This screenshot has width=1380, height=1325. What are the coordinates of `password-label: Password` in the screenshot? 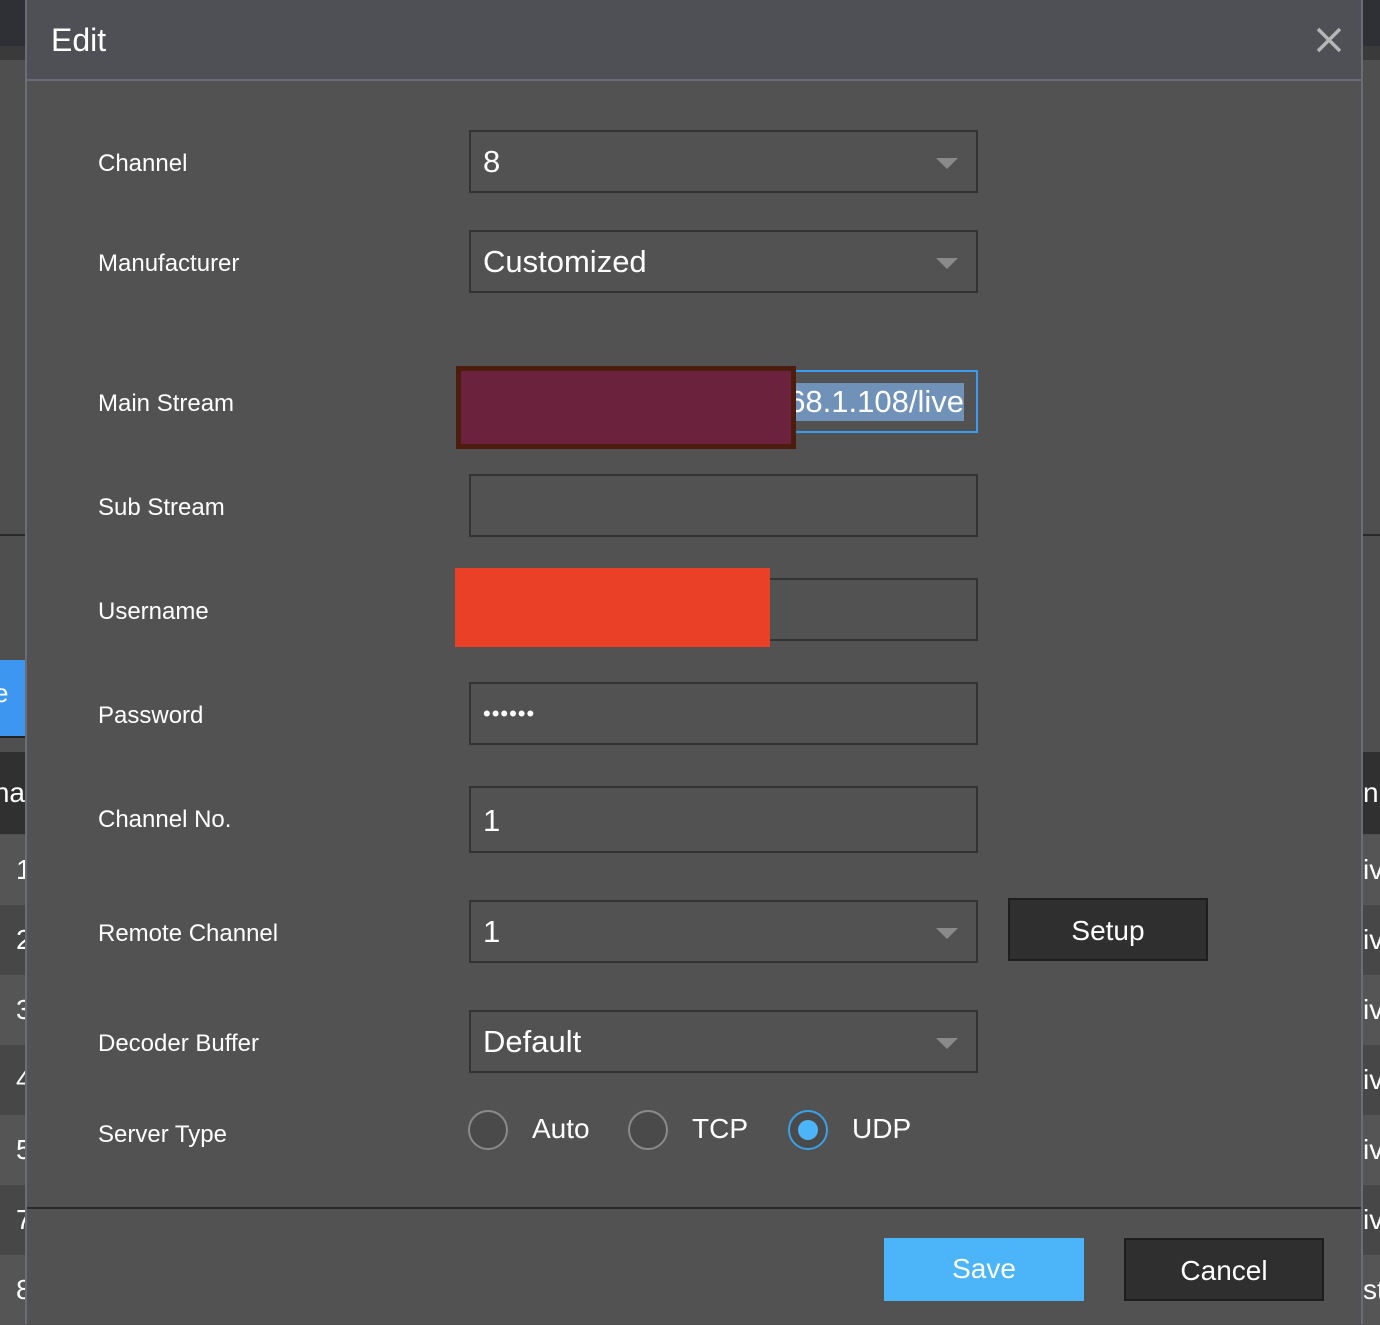 It's located at (151, 715).